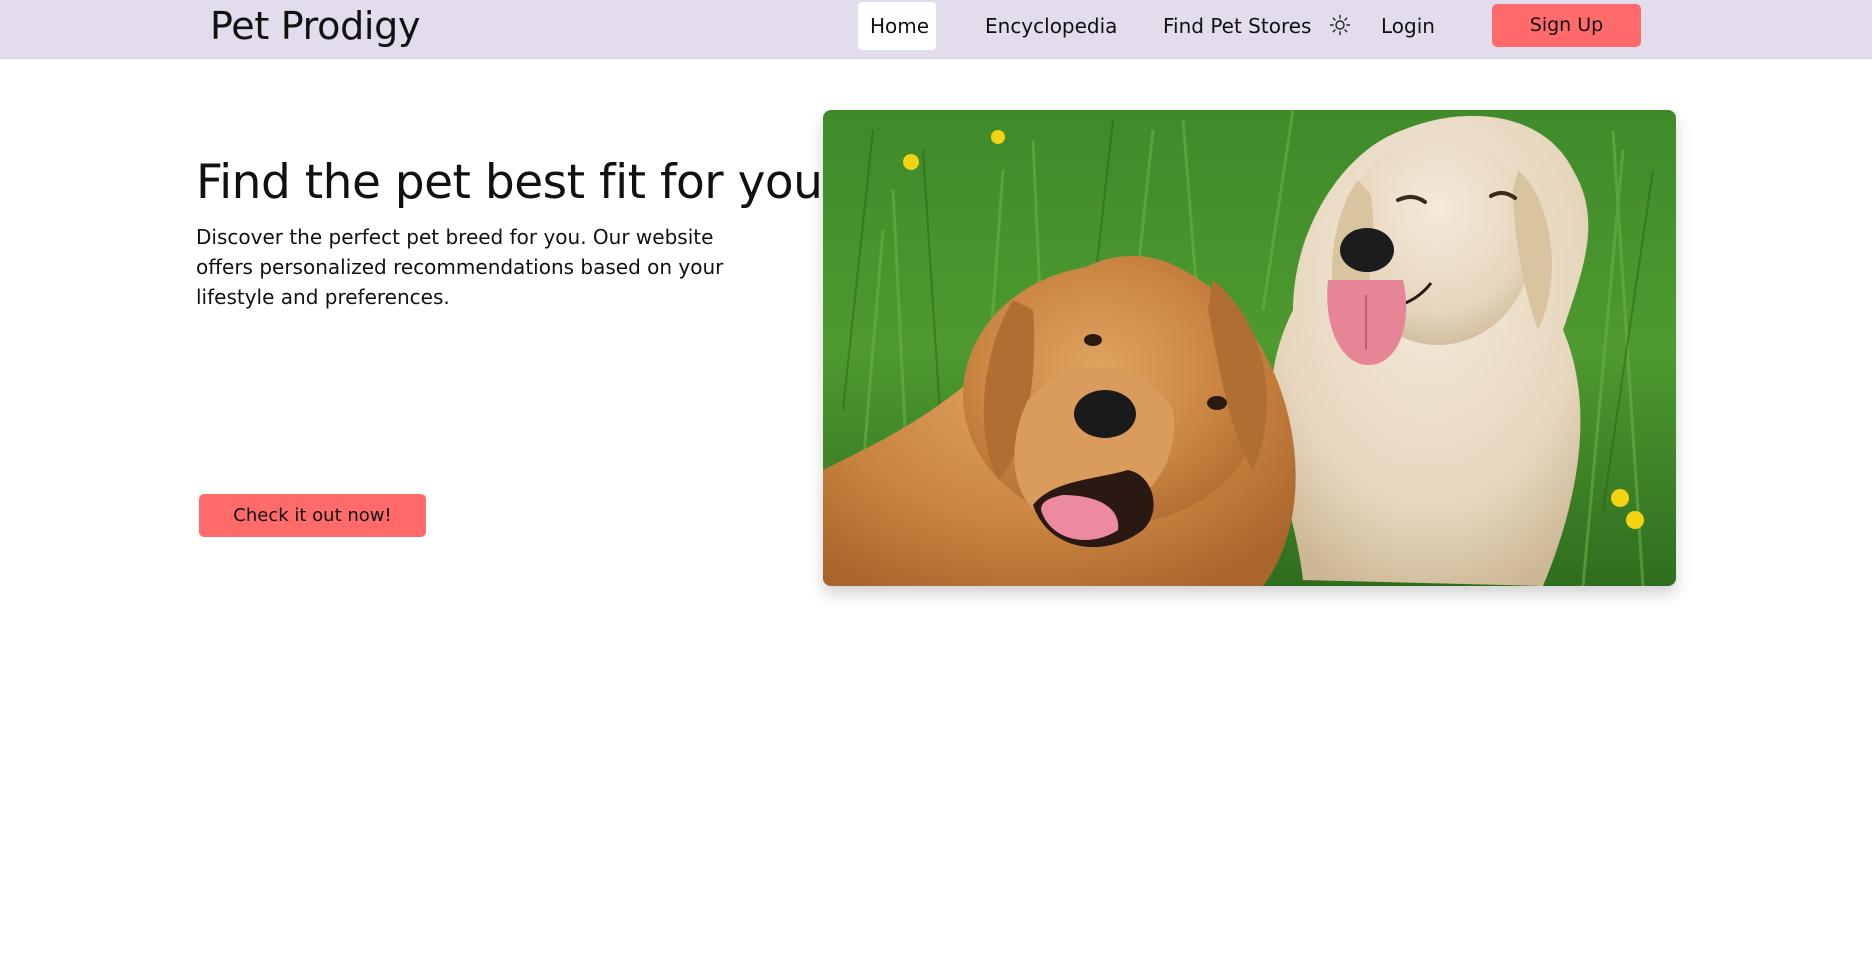  I want to click on check-it-out-button: Check it out now!, so click(312, 515).